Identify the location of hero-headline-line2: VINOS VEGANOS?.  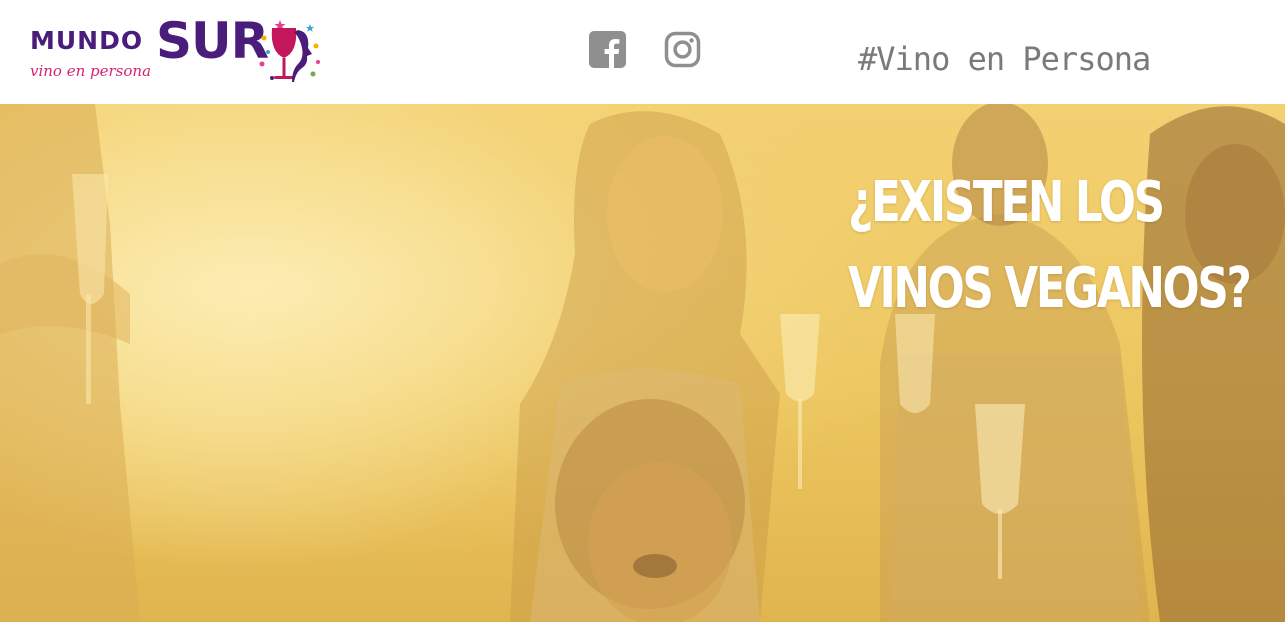
(1050, 288).